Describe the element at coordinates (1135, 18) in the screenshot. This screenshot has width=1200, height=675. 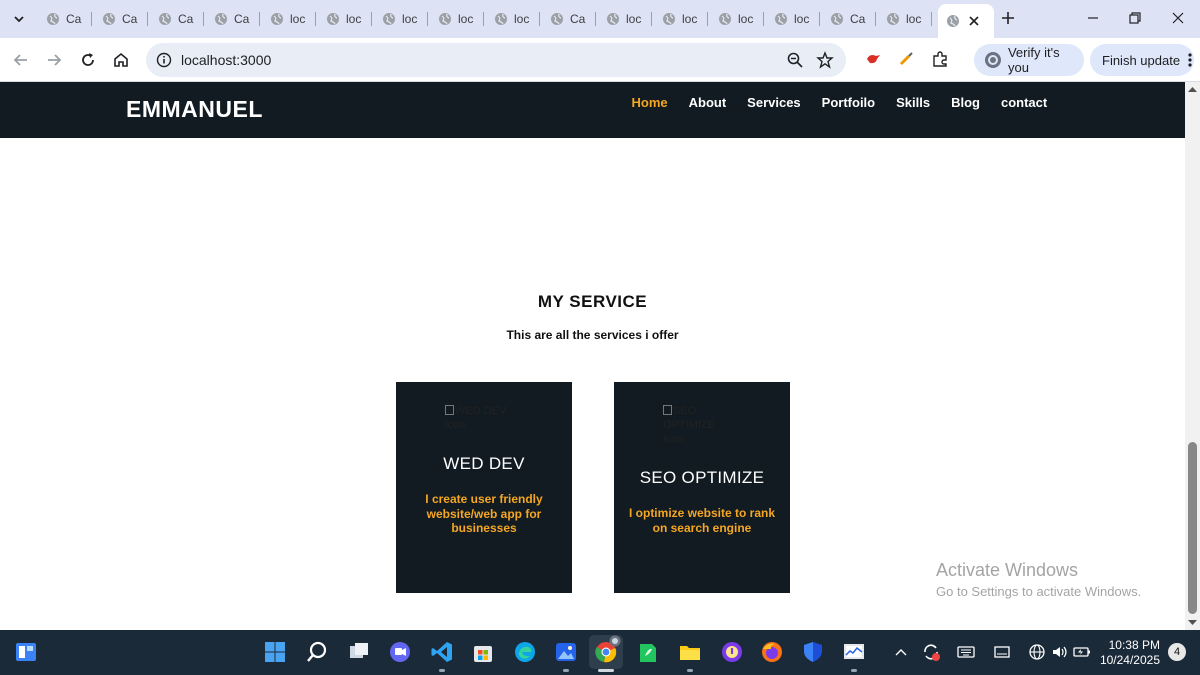
I see `restore-button` at that location.